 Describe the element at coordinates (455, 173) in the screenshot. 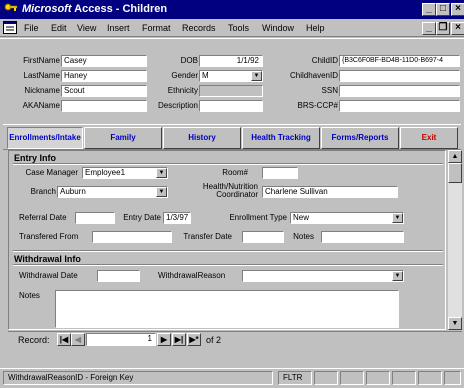

I see `scroll-thumb` at that location.